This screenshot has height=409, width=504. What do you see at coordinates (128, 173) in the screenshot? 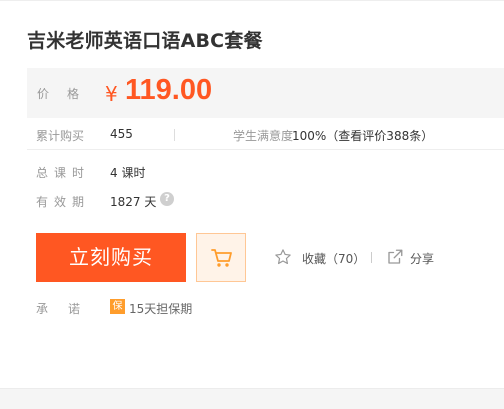
I see `total-lessons-value: 4 课时` at bounding box center [128, 173].